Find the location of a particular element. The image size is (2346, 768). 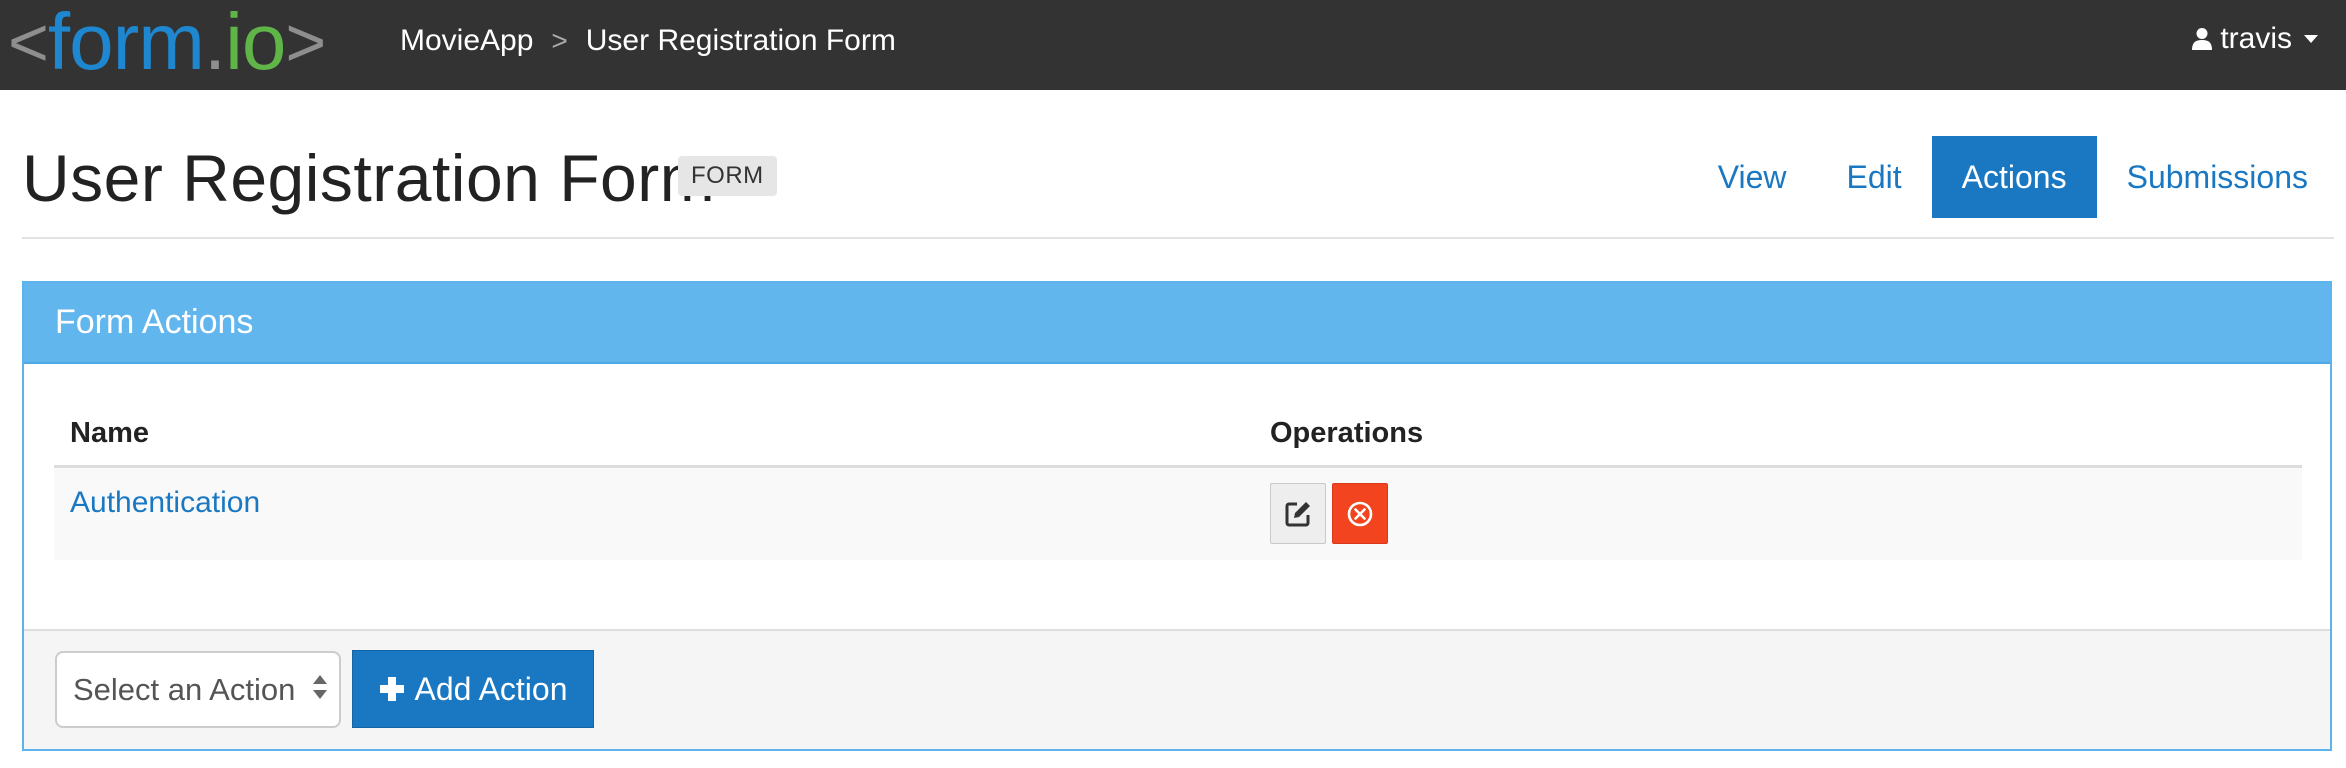

user-menu: travis is located at coordinates (2255, 39).